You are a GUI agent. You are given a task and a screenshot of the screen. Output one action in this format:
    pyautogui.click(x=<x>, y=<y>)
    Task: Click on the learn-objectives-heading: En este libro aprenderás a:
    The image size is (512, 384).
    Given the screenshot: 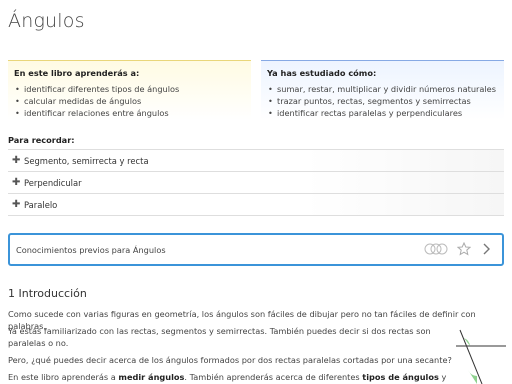 What is the action you would take?
    pyautogui.click(x=77, y=73)
    